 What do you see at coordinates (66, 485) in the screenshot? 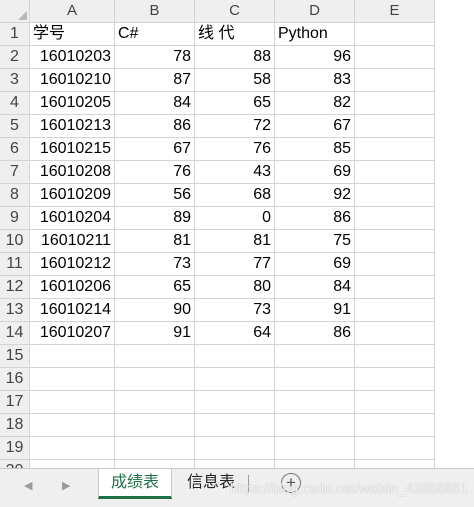
I see `next-sheet-icon: ▶` at bounding box center [66, 485].